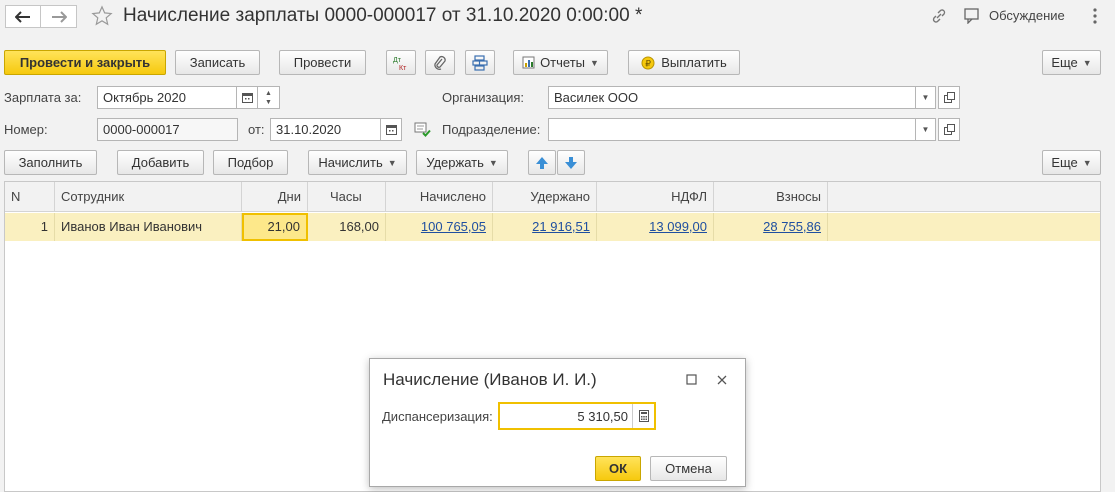 The height and width of the screenshot is (492, 1115). What do you see at coordinates (453, 226) in the screenshot?
I see `accrued-link: 100 765,05` at bounding box center [453, 226].